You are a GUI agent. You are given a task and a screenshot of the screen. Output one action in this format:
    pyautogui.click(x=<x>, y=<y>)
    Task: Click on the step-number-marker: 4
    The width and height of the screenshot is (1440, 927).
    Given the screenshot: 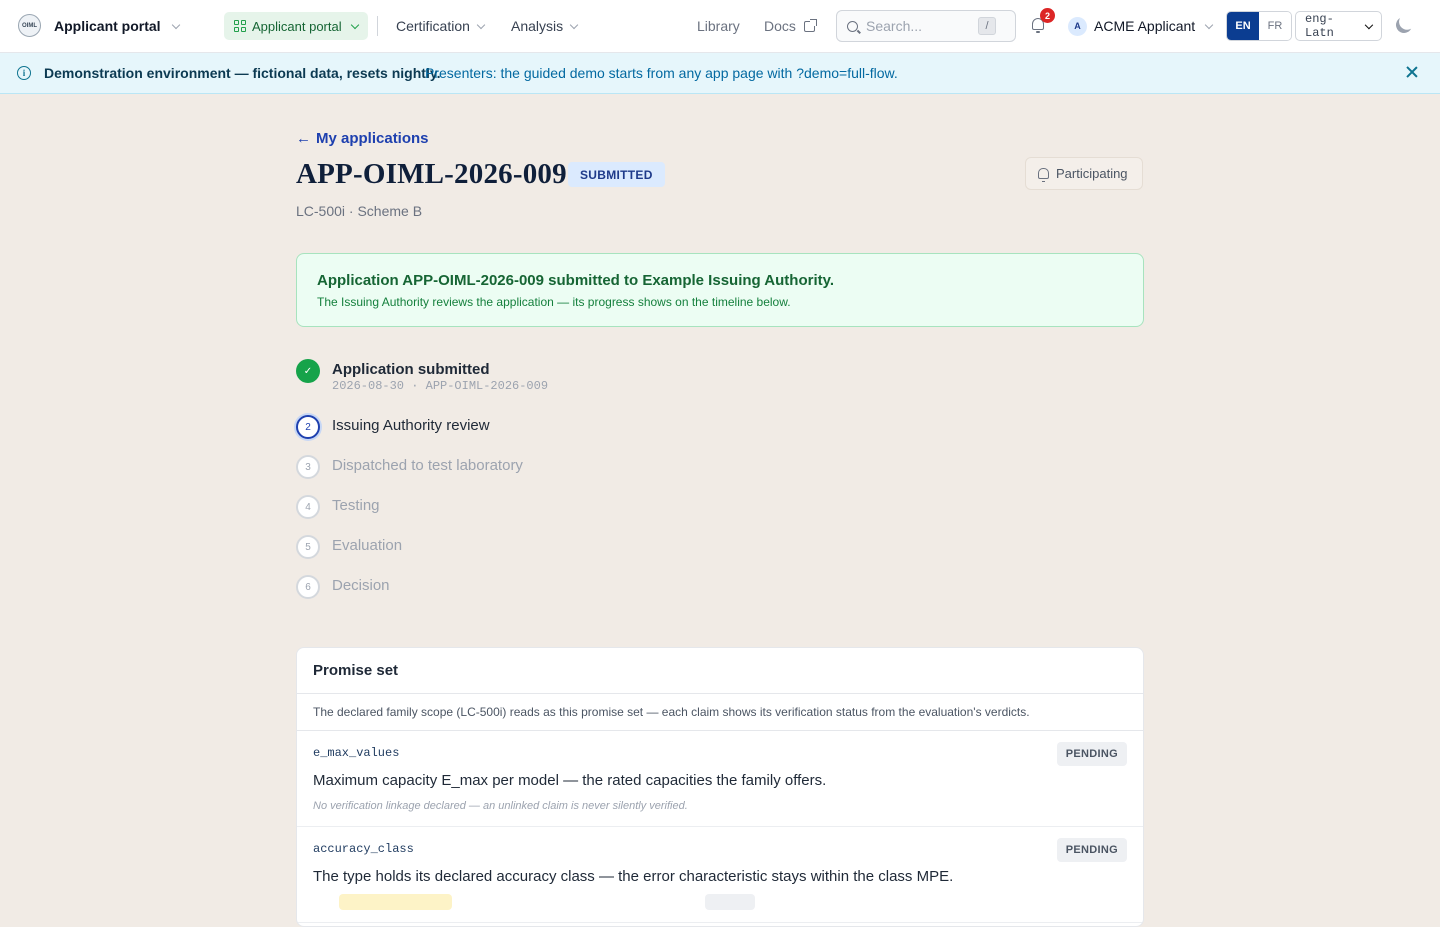 What is the action you would take?
    pyautogui.click(x=308, y=507)
    